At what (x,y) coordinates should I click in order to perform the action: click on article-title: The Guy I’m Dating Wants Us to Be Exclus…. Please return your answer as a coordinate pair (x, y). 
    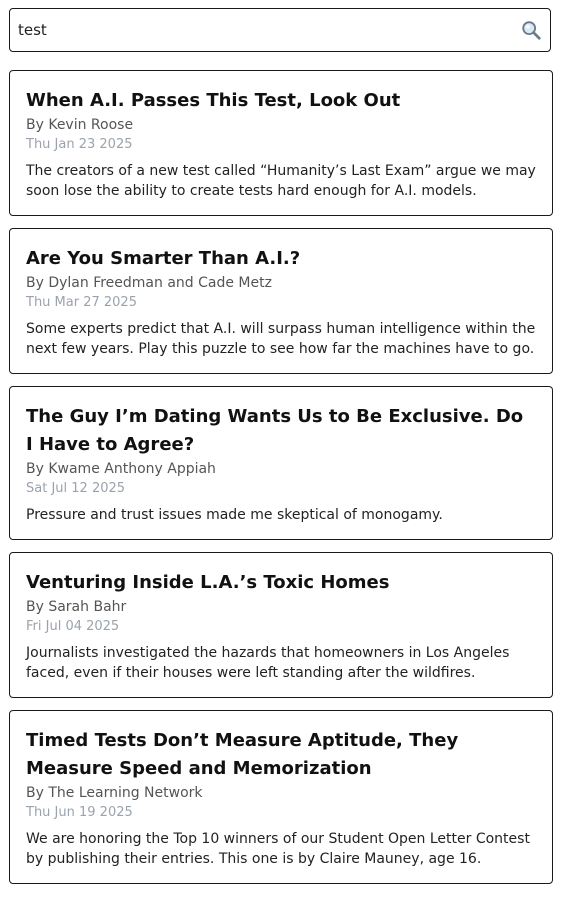
    Looking at the image, I should click on (281, 431).